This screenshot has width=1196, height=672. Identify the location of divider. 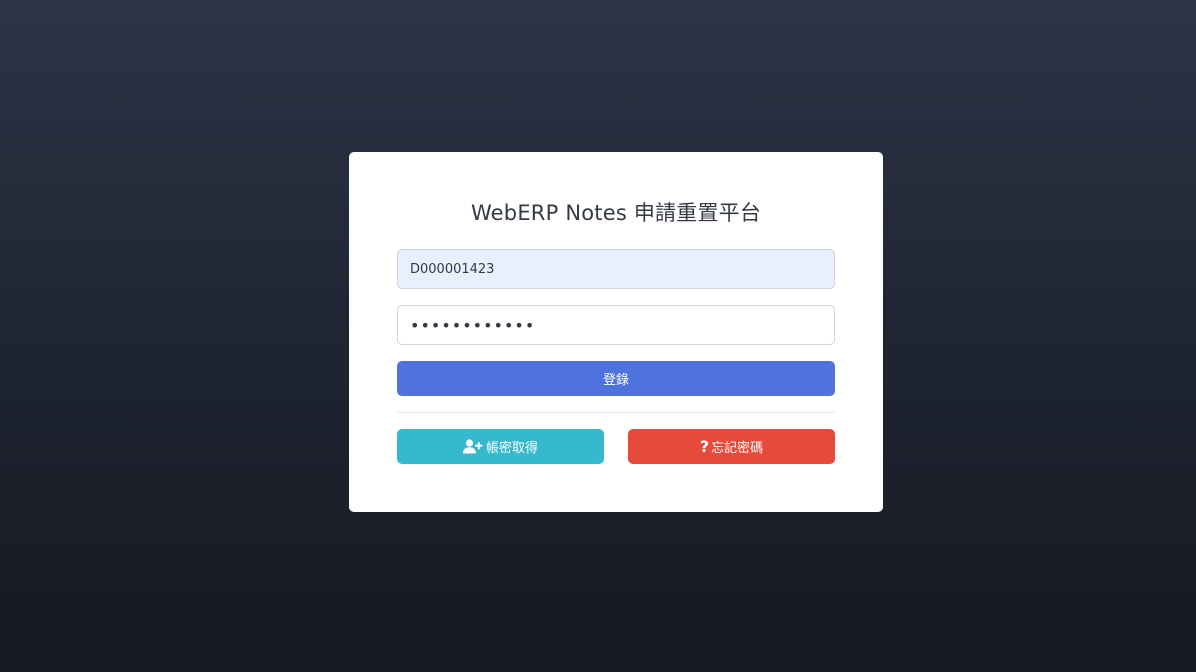
(616, 412).